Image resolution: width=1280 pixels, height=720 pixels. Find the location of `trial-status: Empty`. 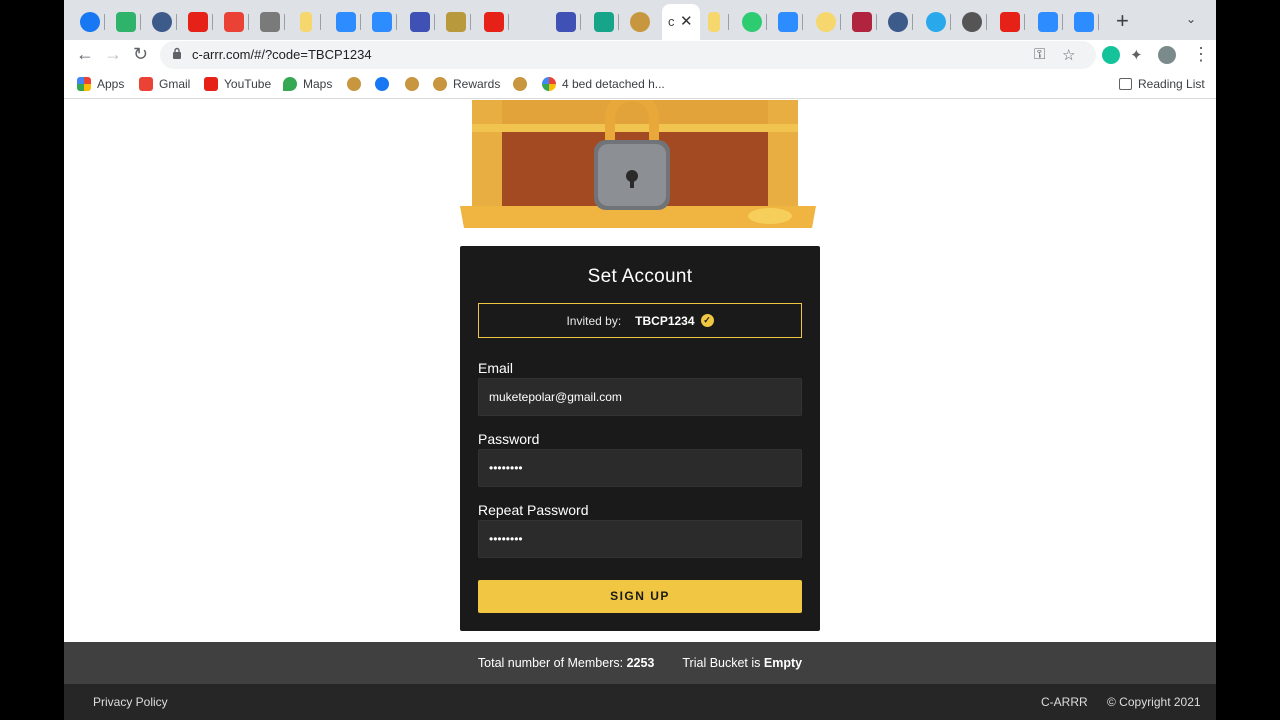

trial-status: Empty is located at coordinates (783, 663).